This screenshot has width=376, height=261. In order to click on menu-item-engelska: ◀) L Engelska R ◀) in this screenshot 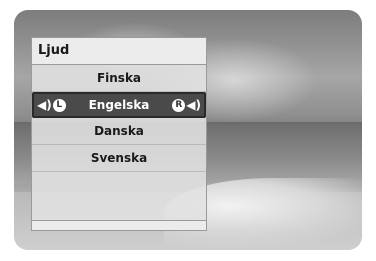, I will do `click(119, 105)`.